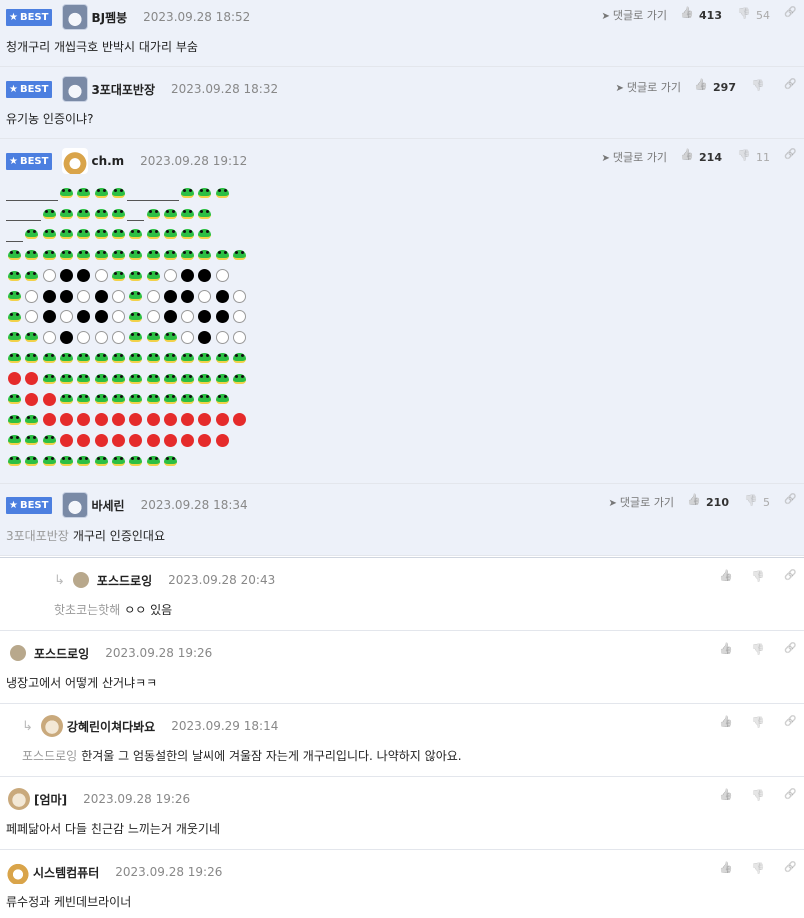  What do you see at coordinates (50, 119) in the screenshot?
I see `comment-text: 유기농 인증이냐?` at bounding box center [50, 119].